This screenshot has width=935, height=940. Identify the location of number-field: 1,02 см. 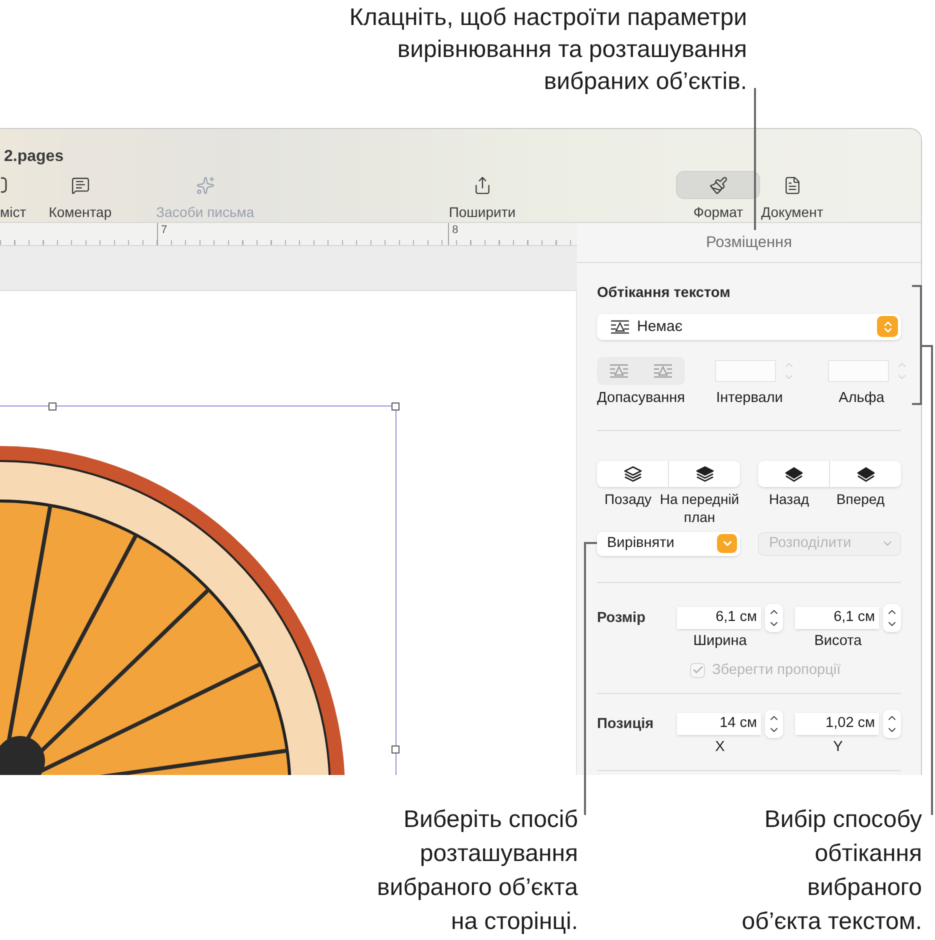
(837, 724).